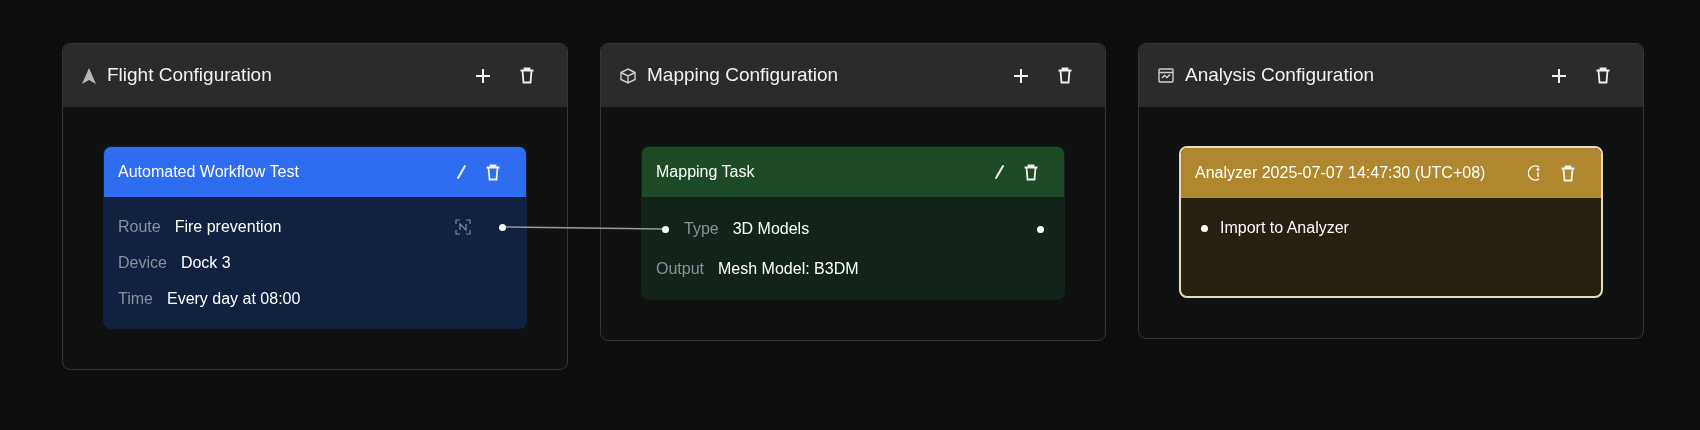  I want to click on task-card: Automated Workflow Test Route Fire prevention Device Dock 3 Time Every day at 08:00, so click(315, 237).